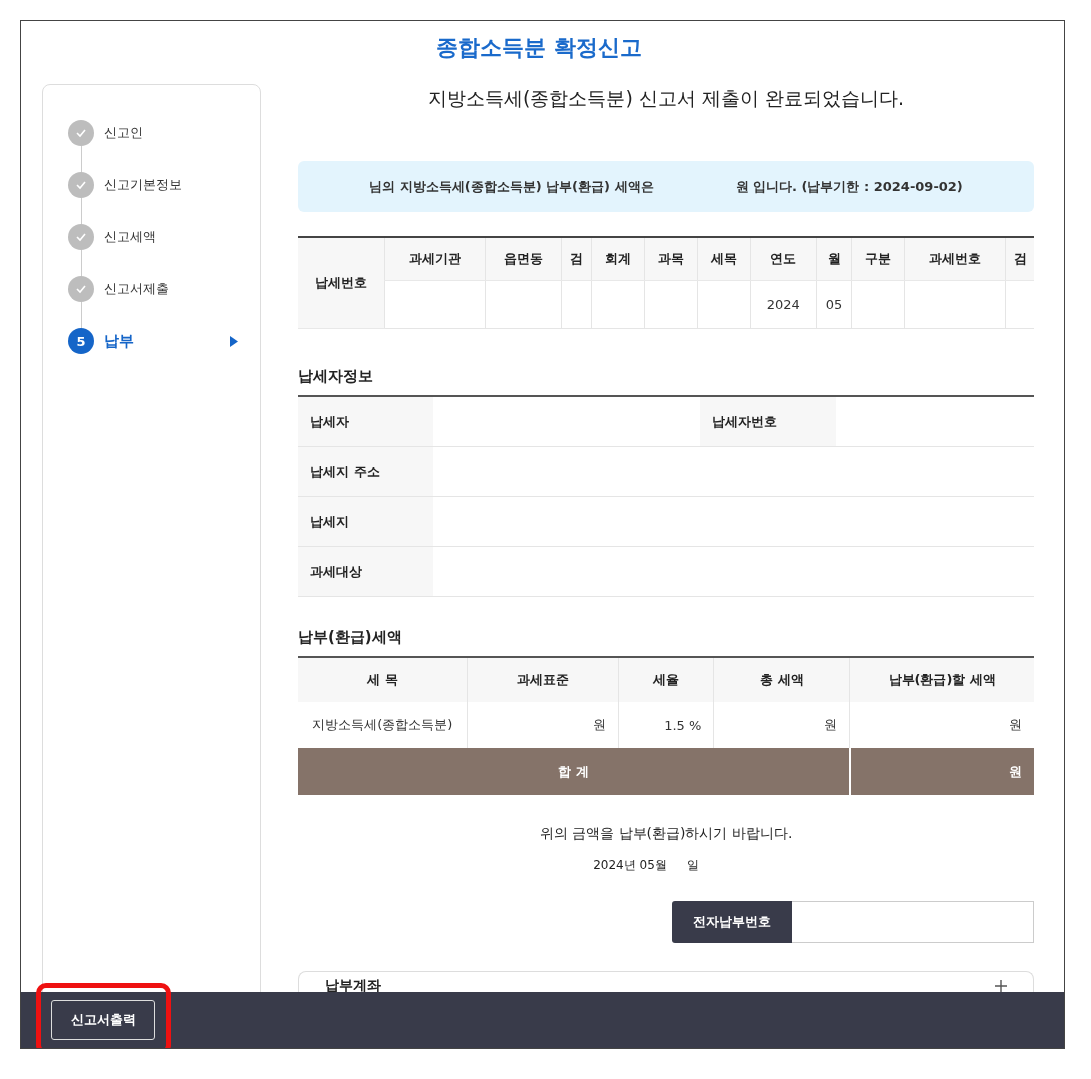 The image size is (1091, 1079). I want to click on plus-icon, so click(1001, 986).